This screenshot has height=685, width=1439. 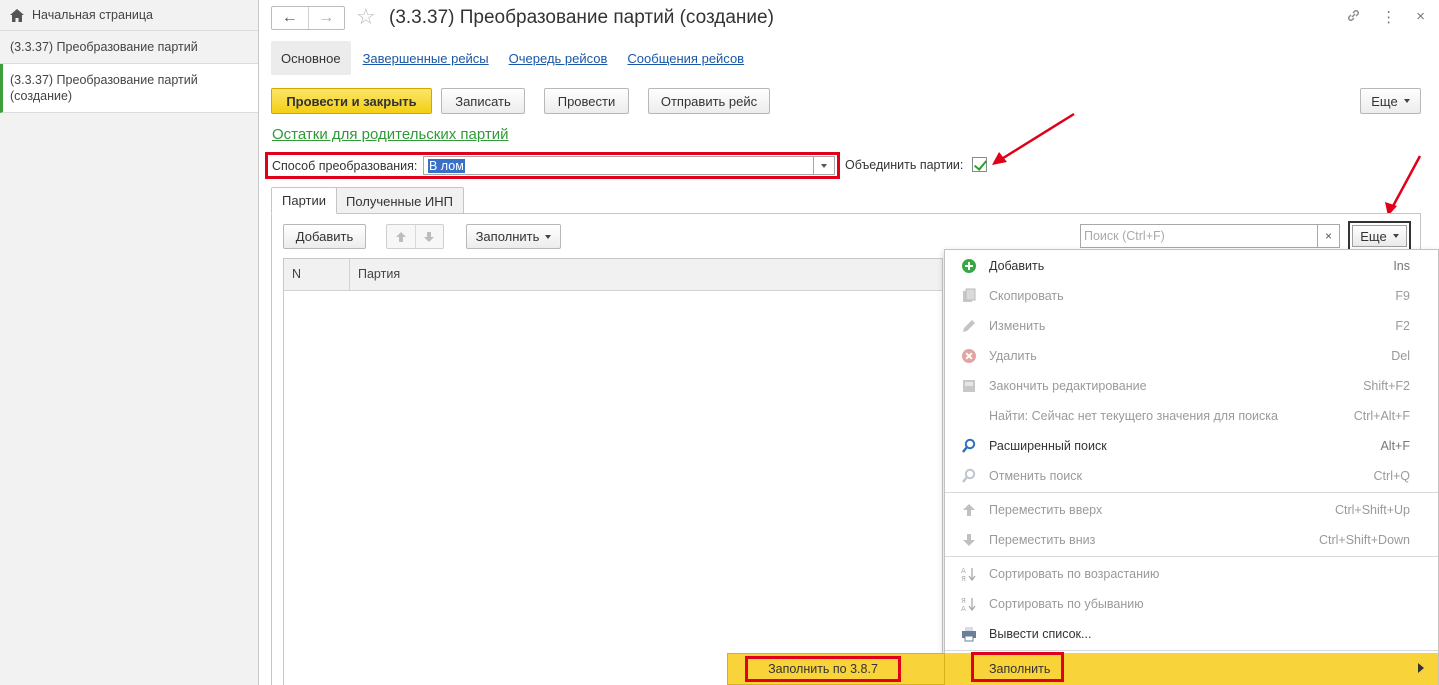 What do you see at coordinates (324, 236) in the screenshot?
I see `add-button: Добавить` at bounding box center [324, 236].